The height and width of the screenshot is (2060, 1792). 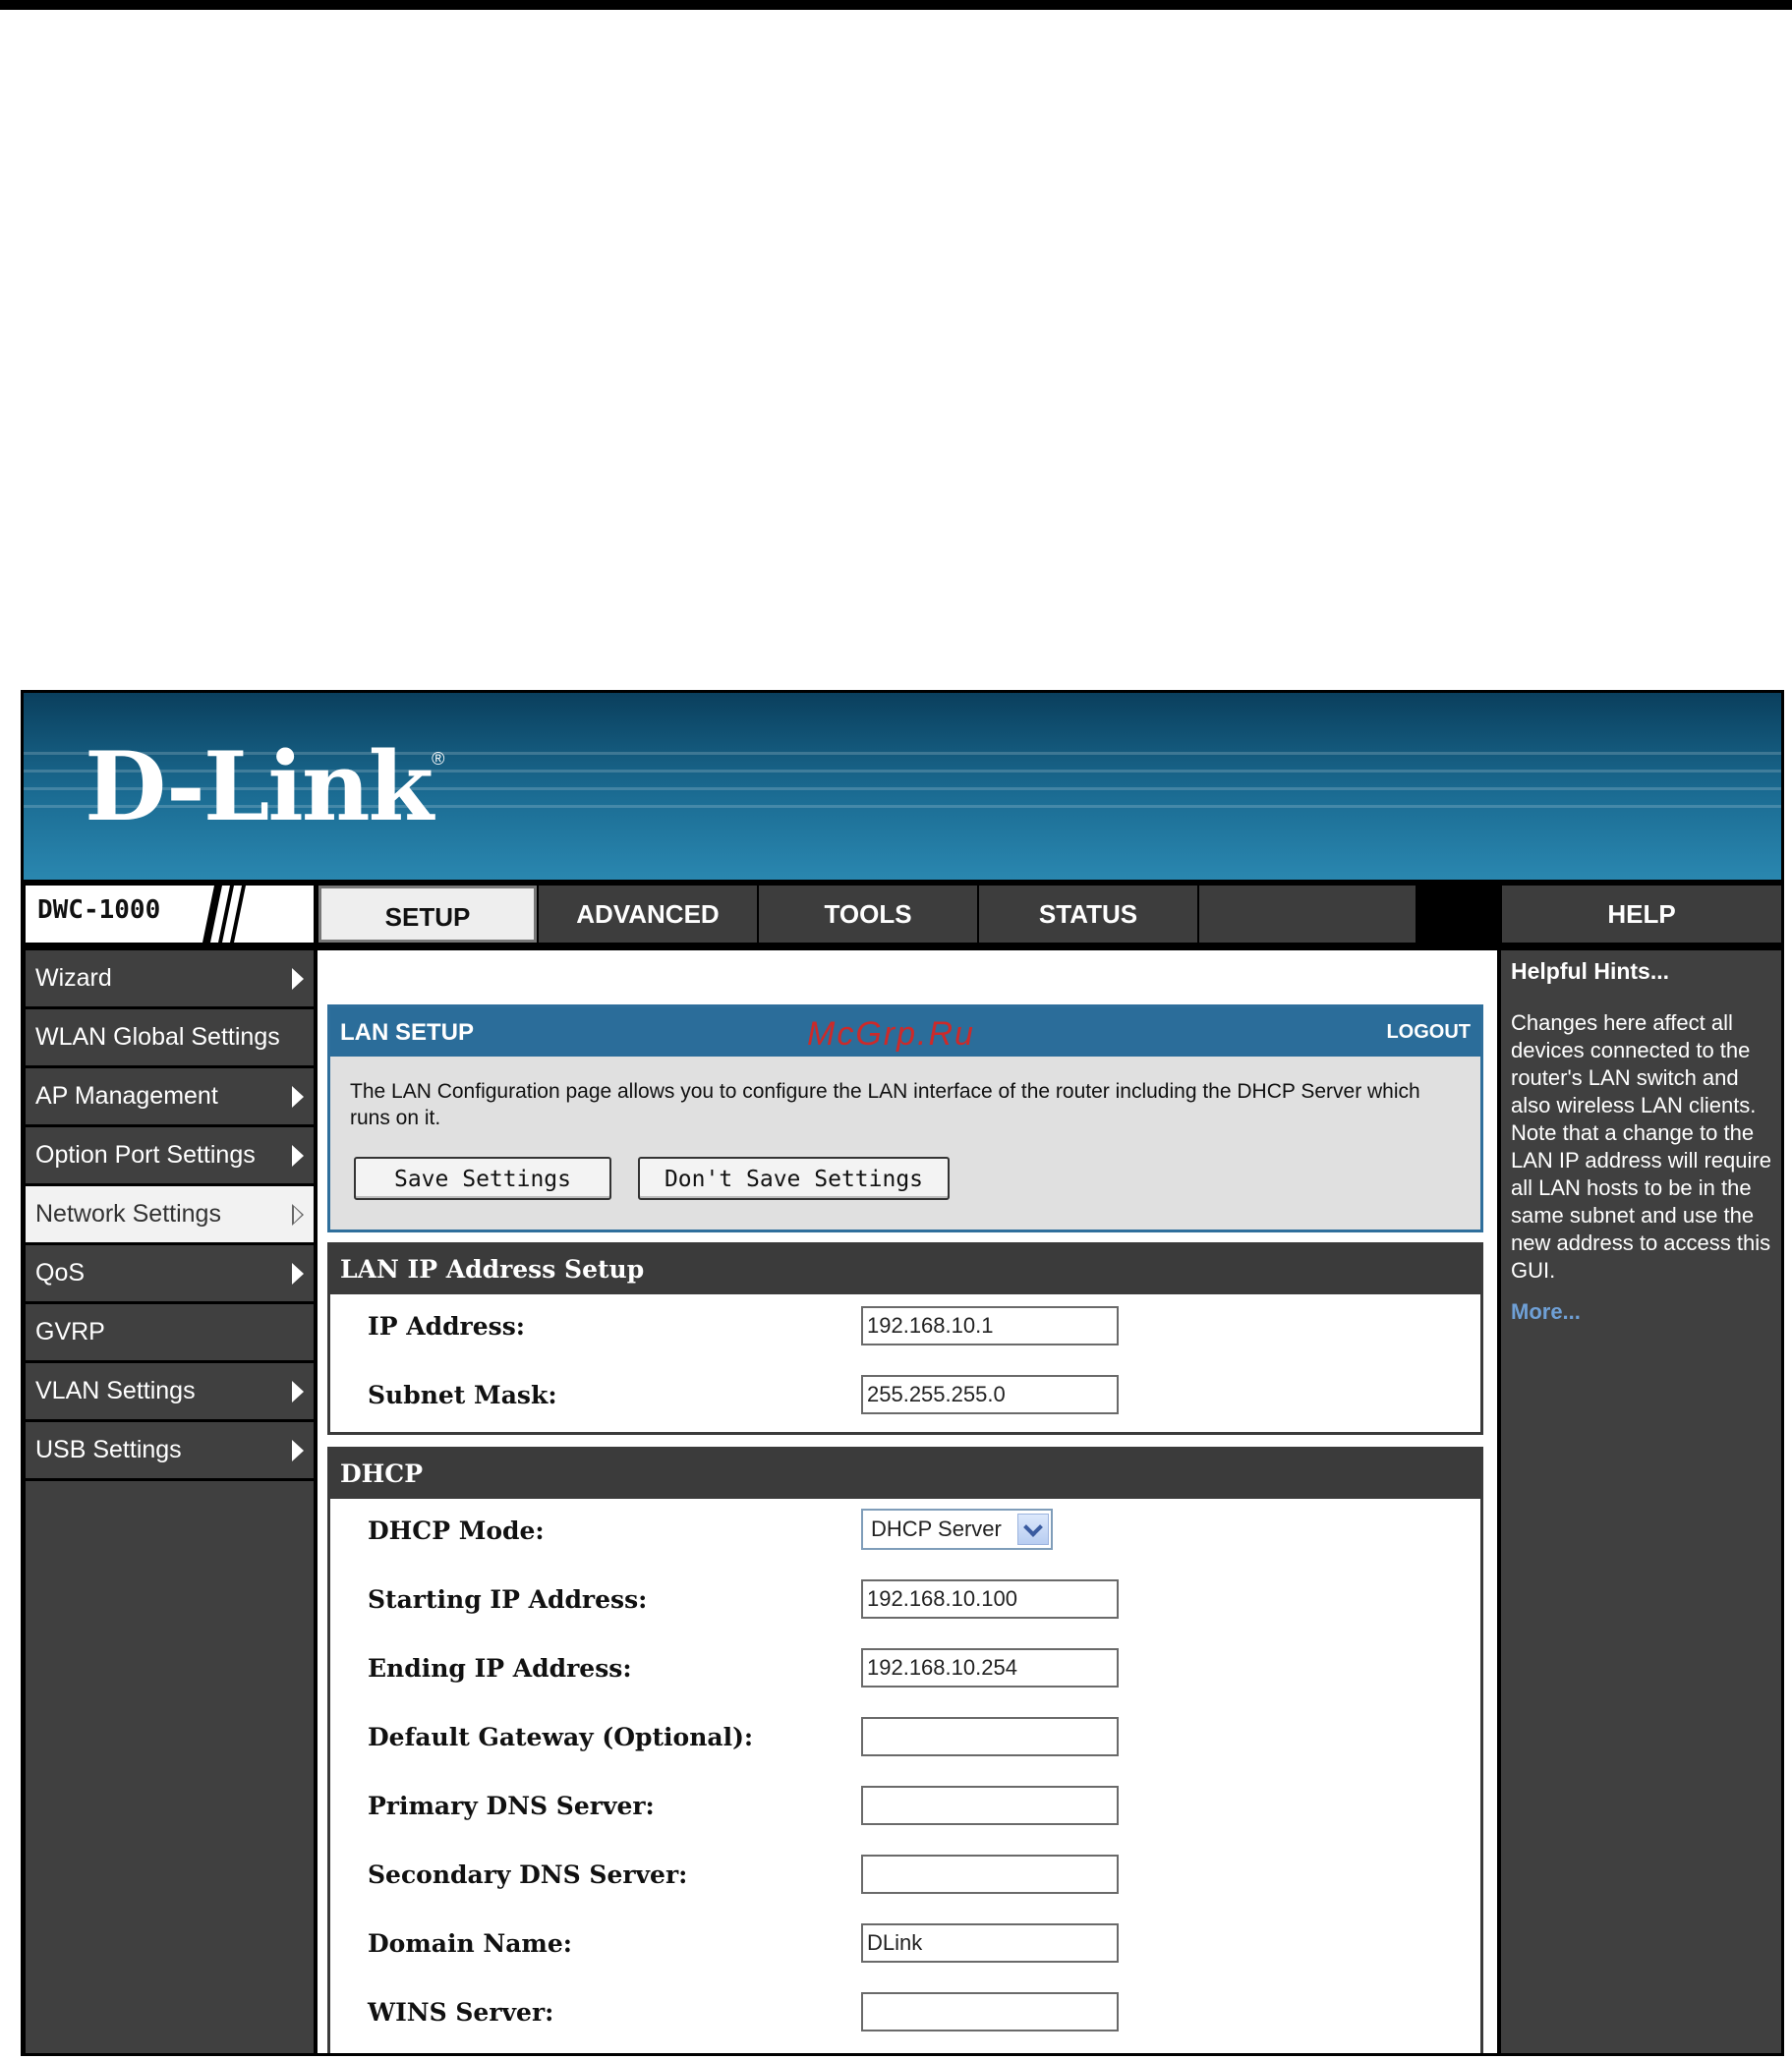 I want to click on default-gateway-row: Default Gateway (Optional):, so click(x=905, y=1739).